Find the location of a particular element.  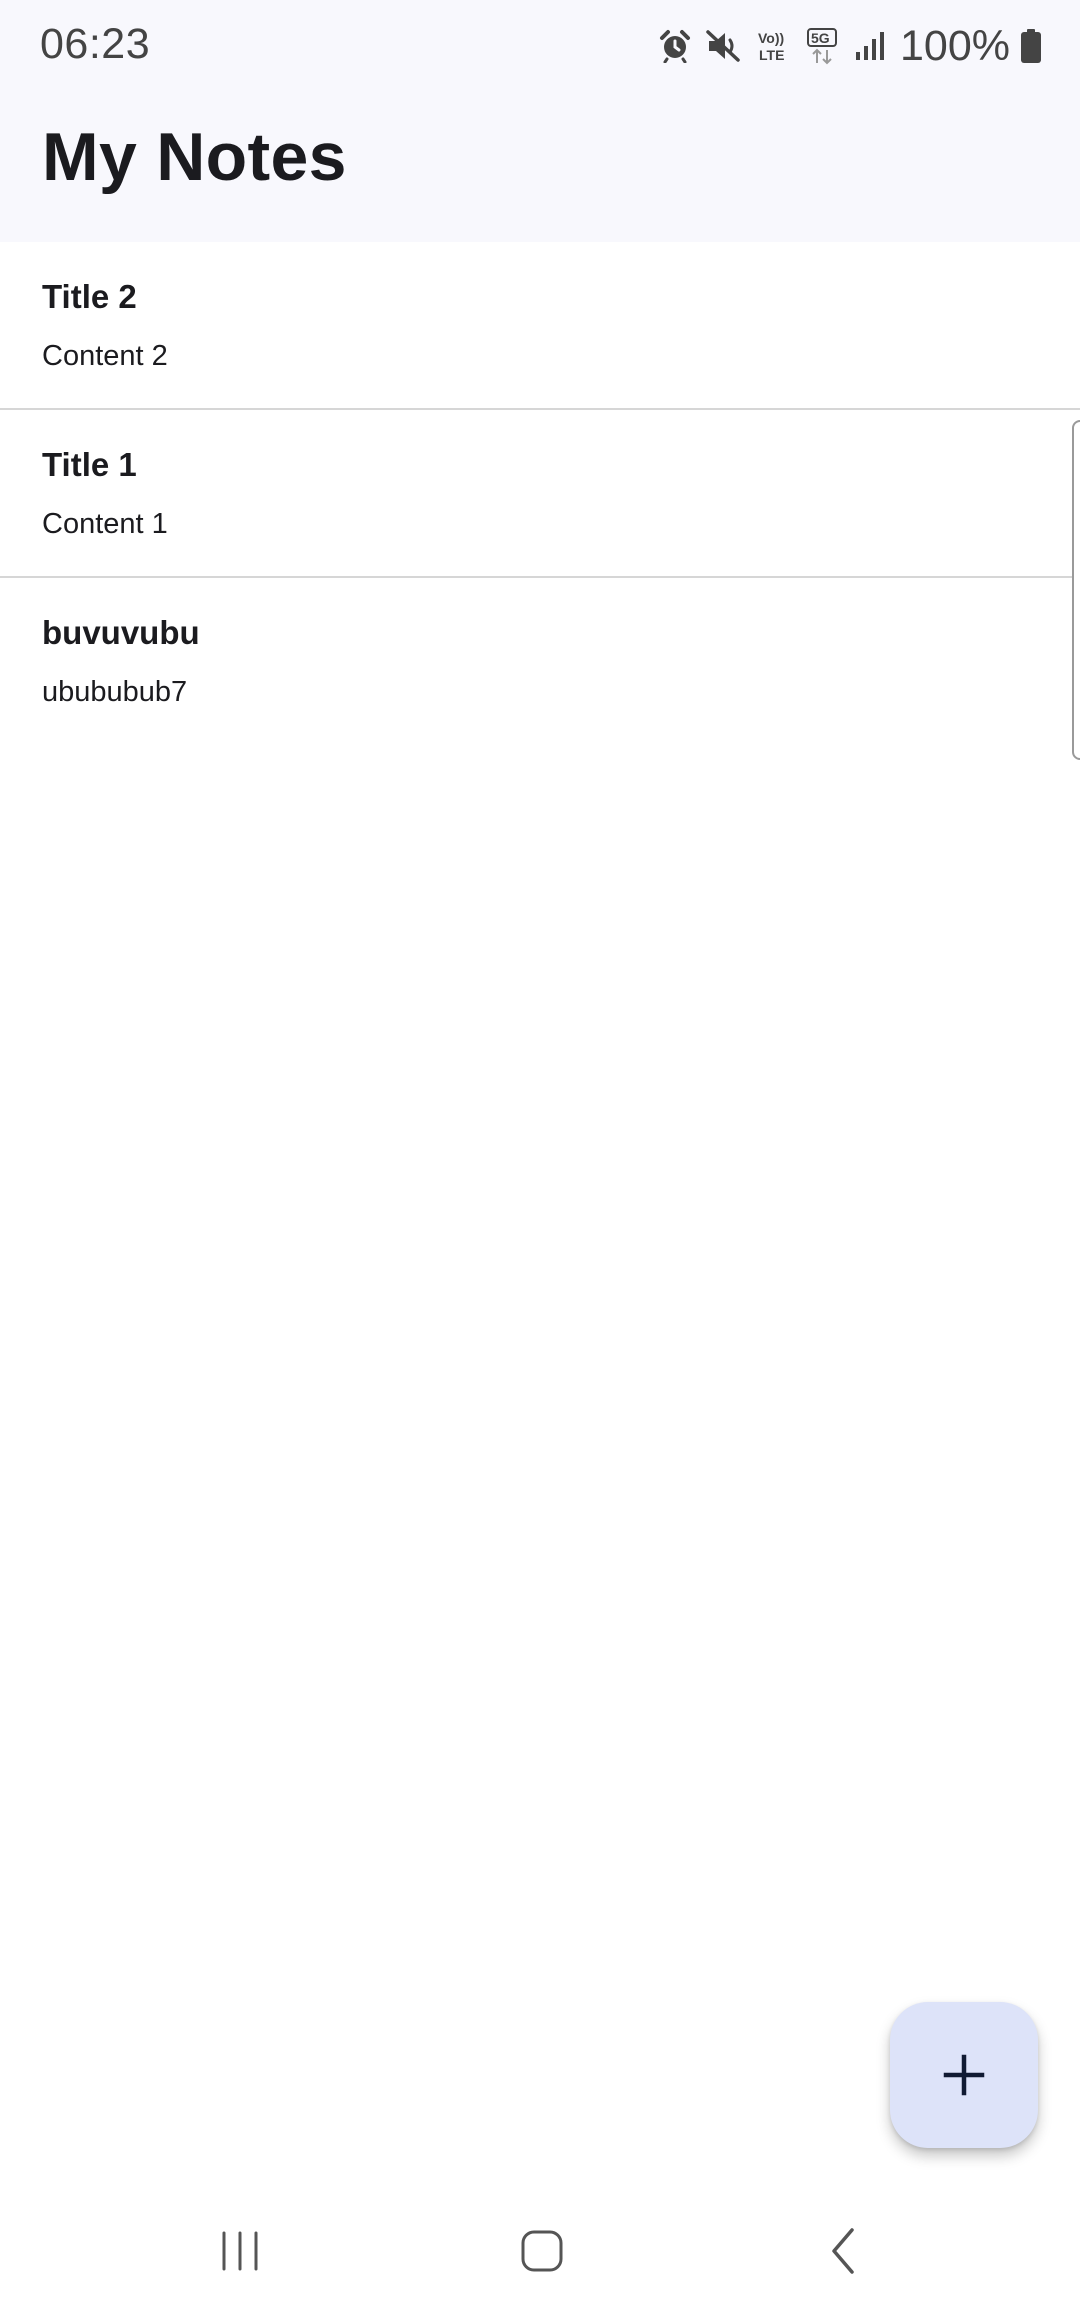

status-icons: Vo)) LTE 5G 100% is located at coordinates (850, 46).